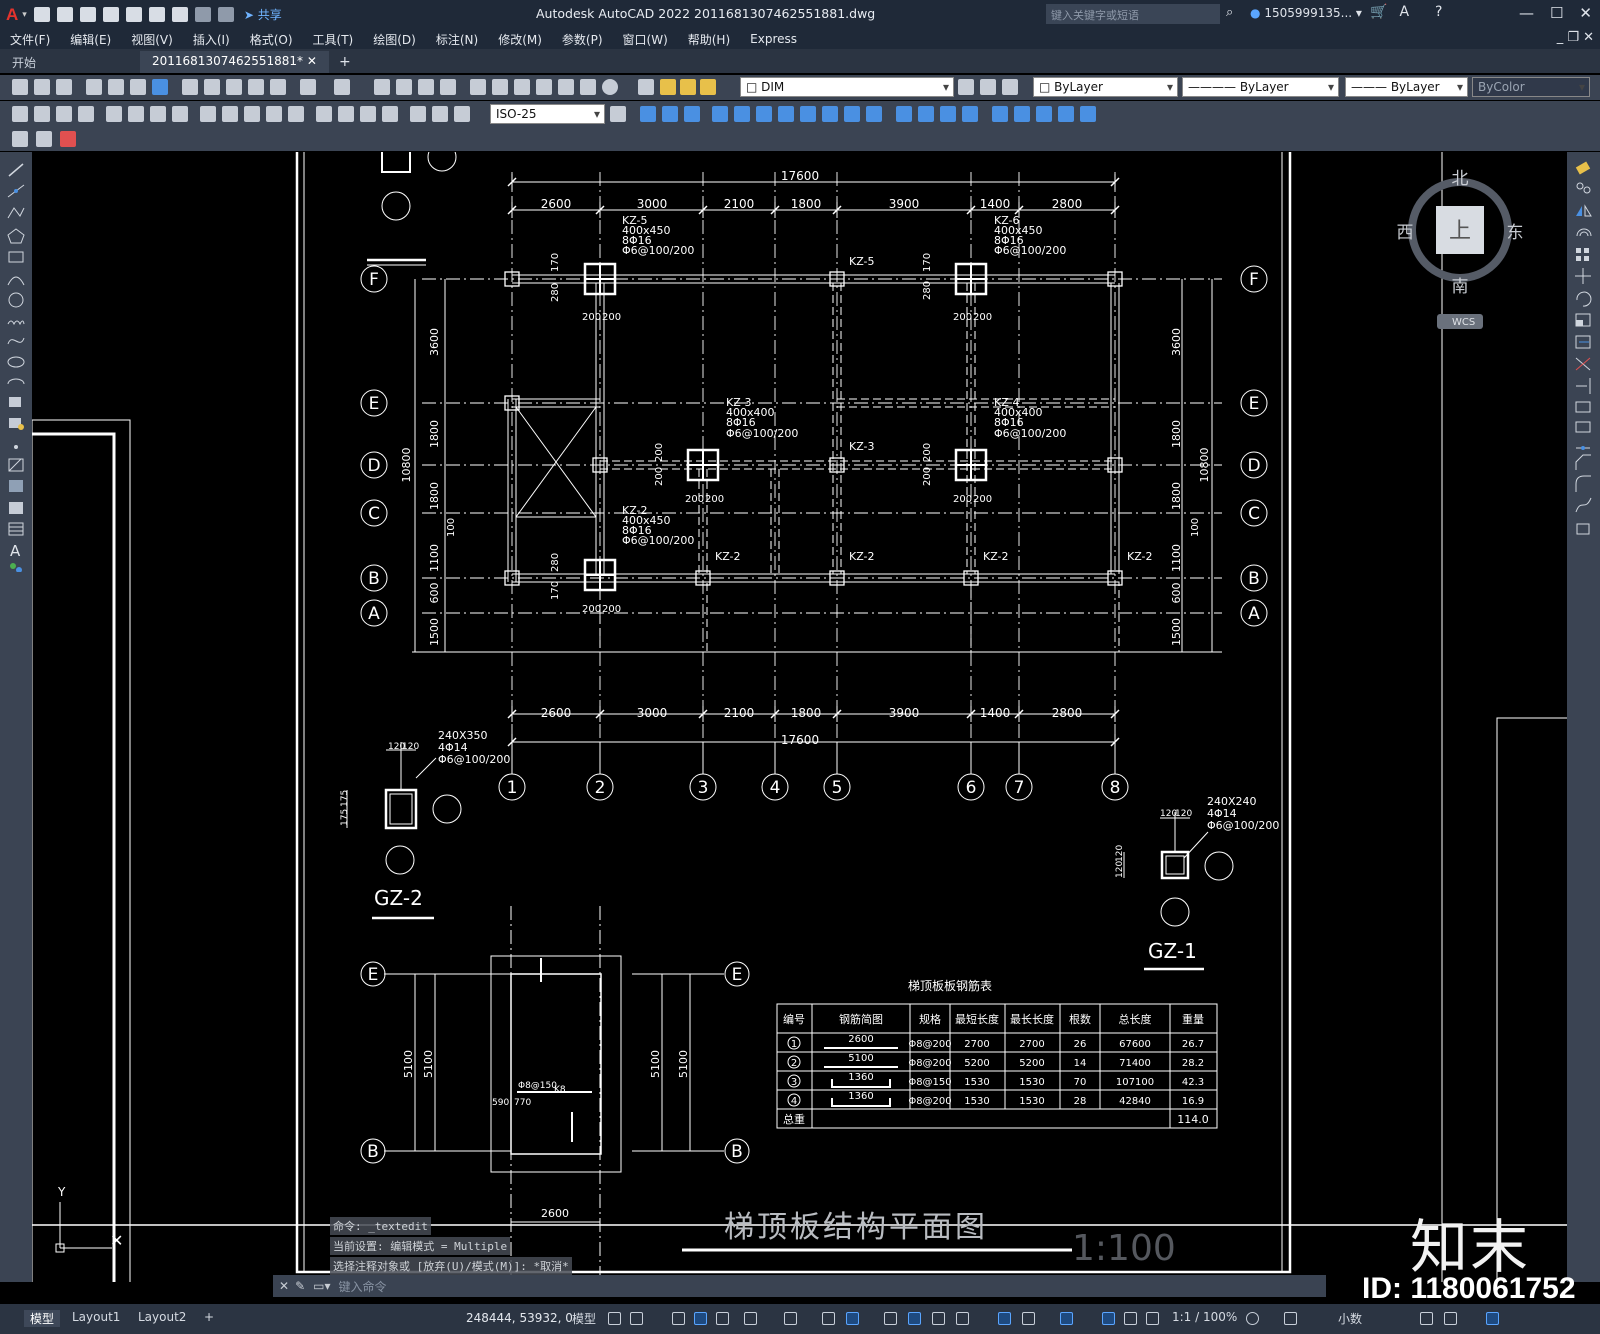 The image size is (1600, 1334). I want to click on open-file-icon, so click(64, 14).